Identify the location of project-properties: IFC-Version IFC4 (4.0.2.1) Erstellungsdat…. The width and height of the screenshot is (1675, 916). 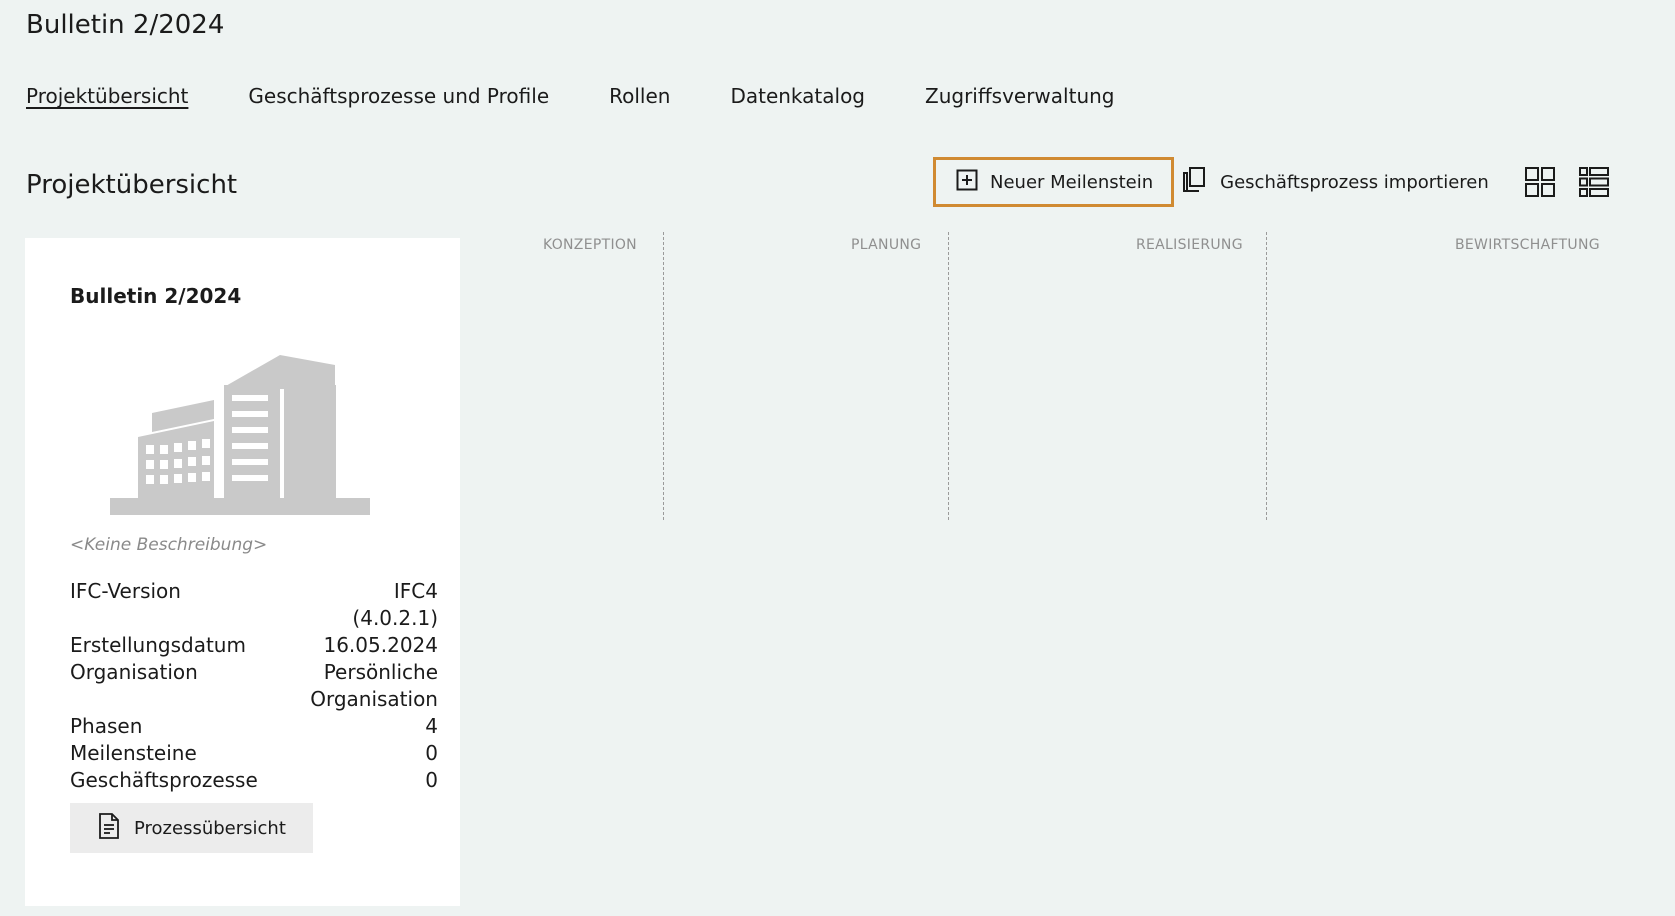
(254, 686).